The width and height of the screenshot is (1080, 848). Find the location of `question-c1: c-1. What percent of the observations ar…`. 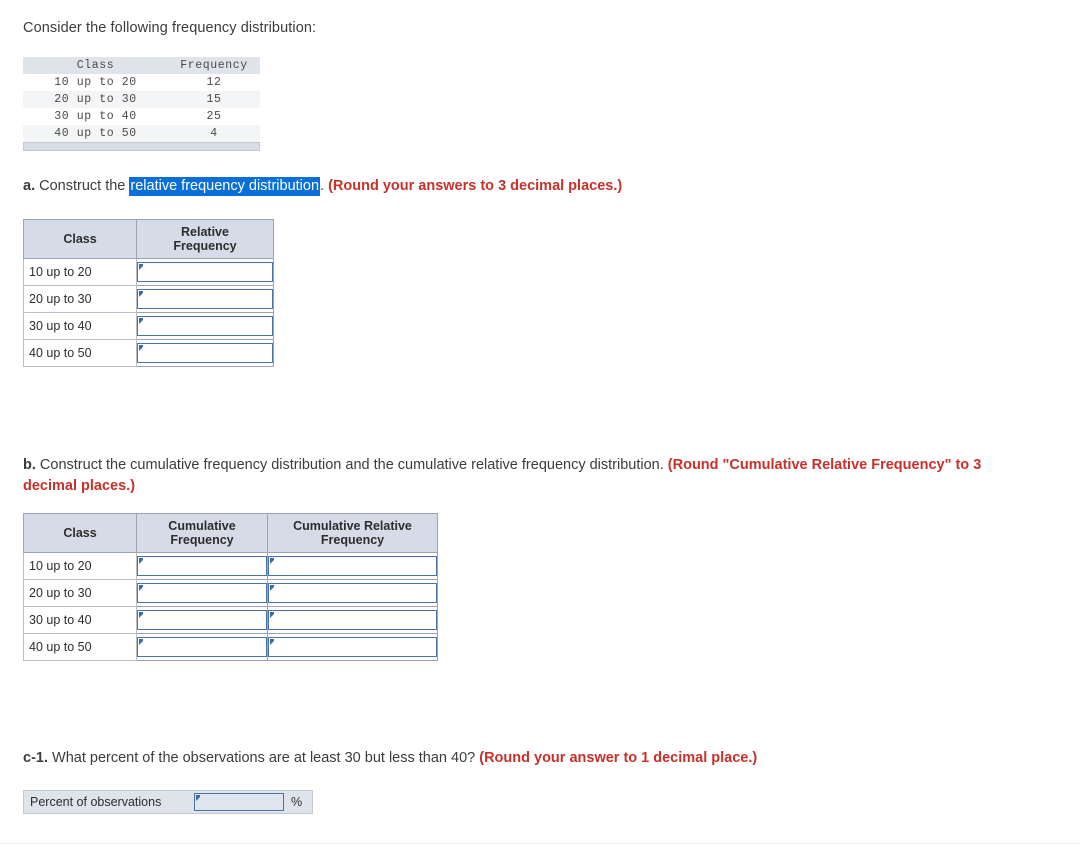

question-c1: c-1. What percent of the observations ar… is located at coordinates (390, 758).